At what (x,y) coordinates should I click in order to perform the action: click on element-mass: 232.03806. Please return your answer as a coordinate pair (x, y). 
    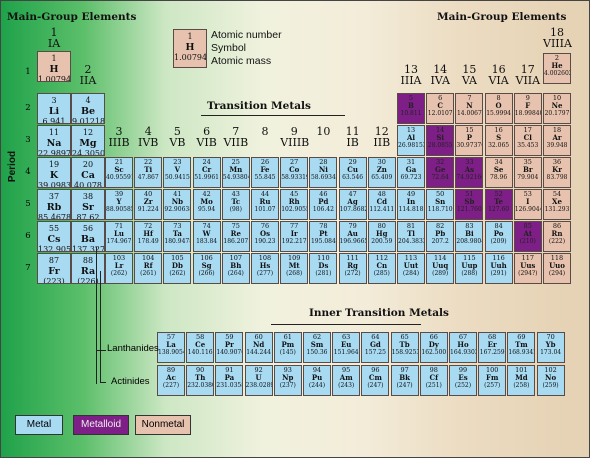
    Looking at the image, I should click on (200, 385).